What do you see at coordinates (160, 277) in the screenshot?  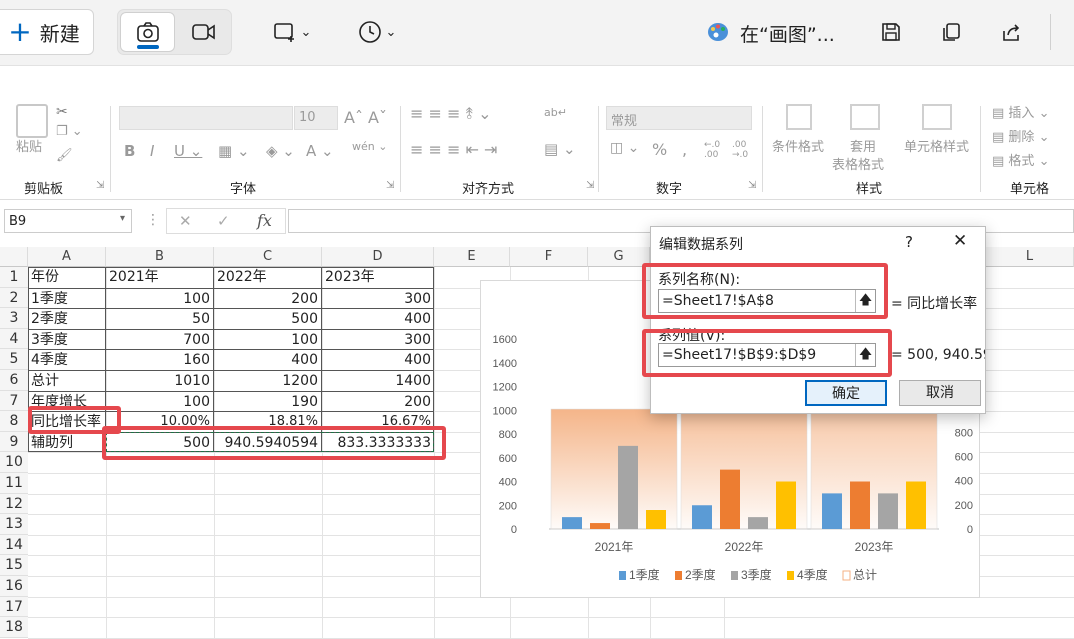 I see `cell-b1: 2021年` at bounding box center [160, 277].